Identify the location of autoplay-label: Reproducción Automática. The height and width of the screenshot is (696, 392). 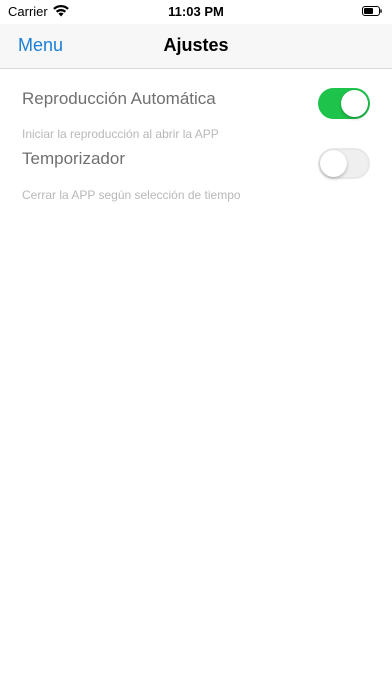
(119, 98).